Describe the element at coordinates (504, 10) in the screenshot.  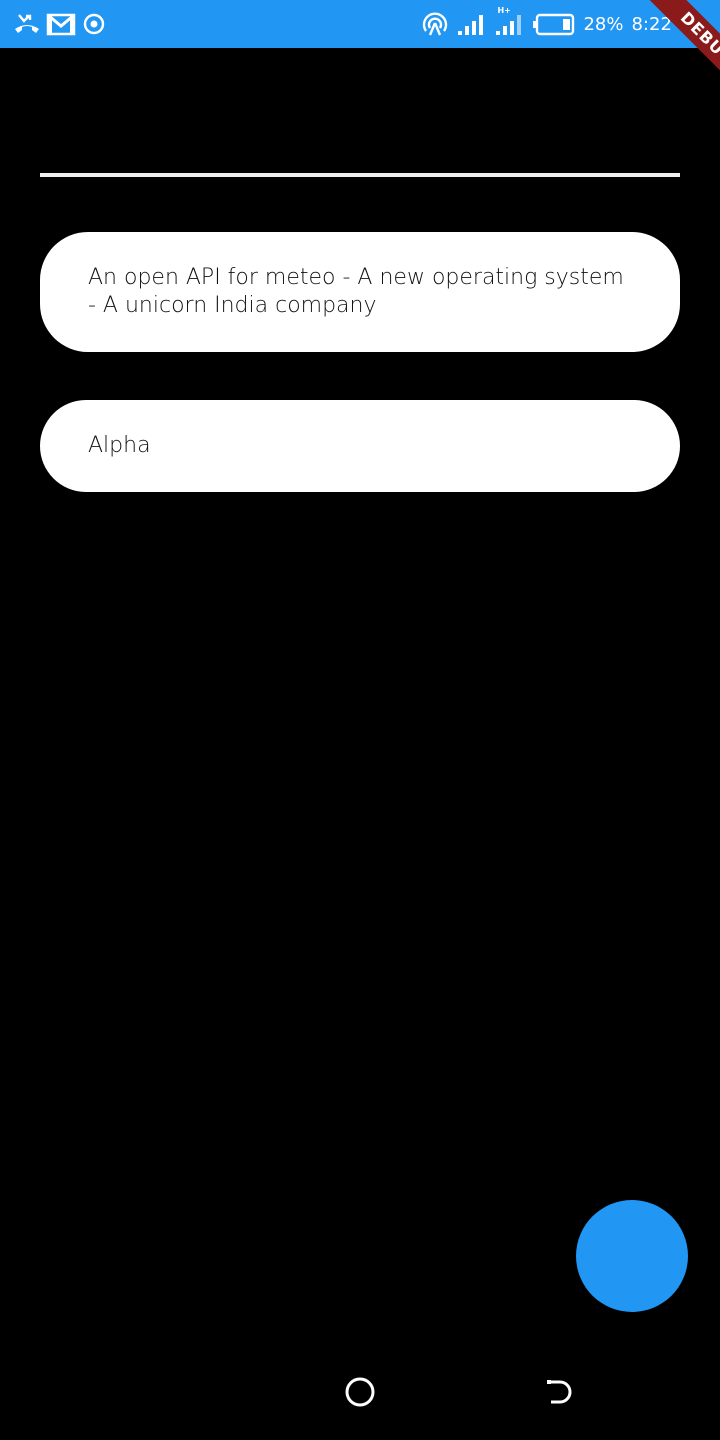
I see `network-type-label: H+` at that location.